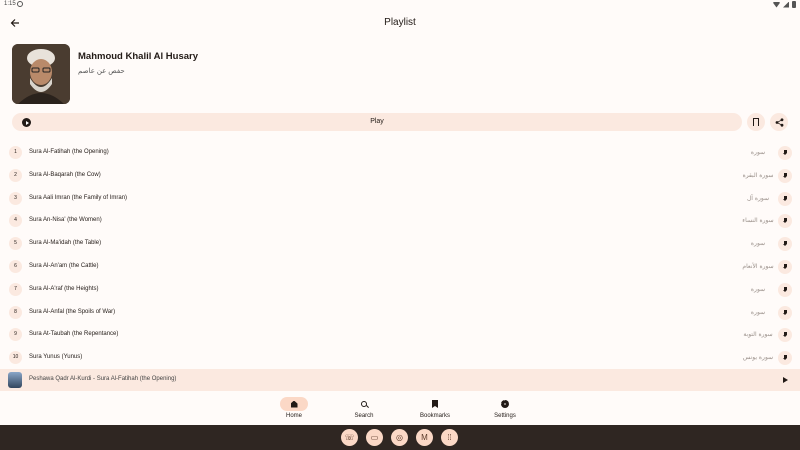 The height and width of the screenshot is (450, 800). I want to click on nav-label-settings: Settings, so click(505, 416).